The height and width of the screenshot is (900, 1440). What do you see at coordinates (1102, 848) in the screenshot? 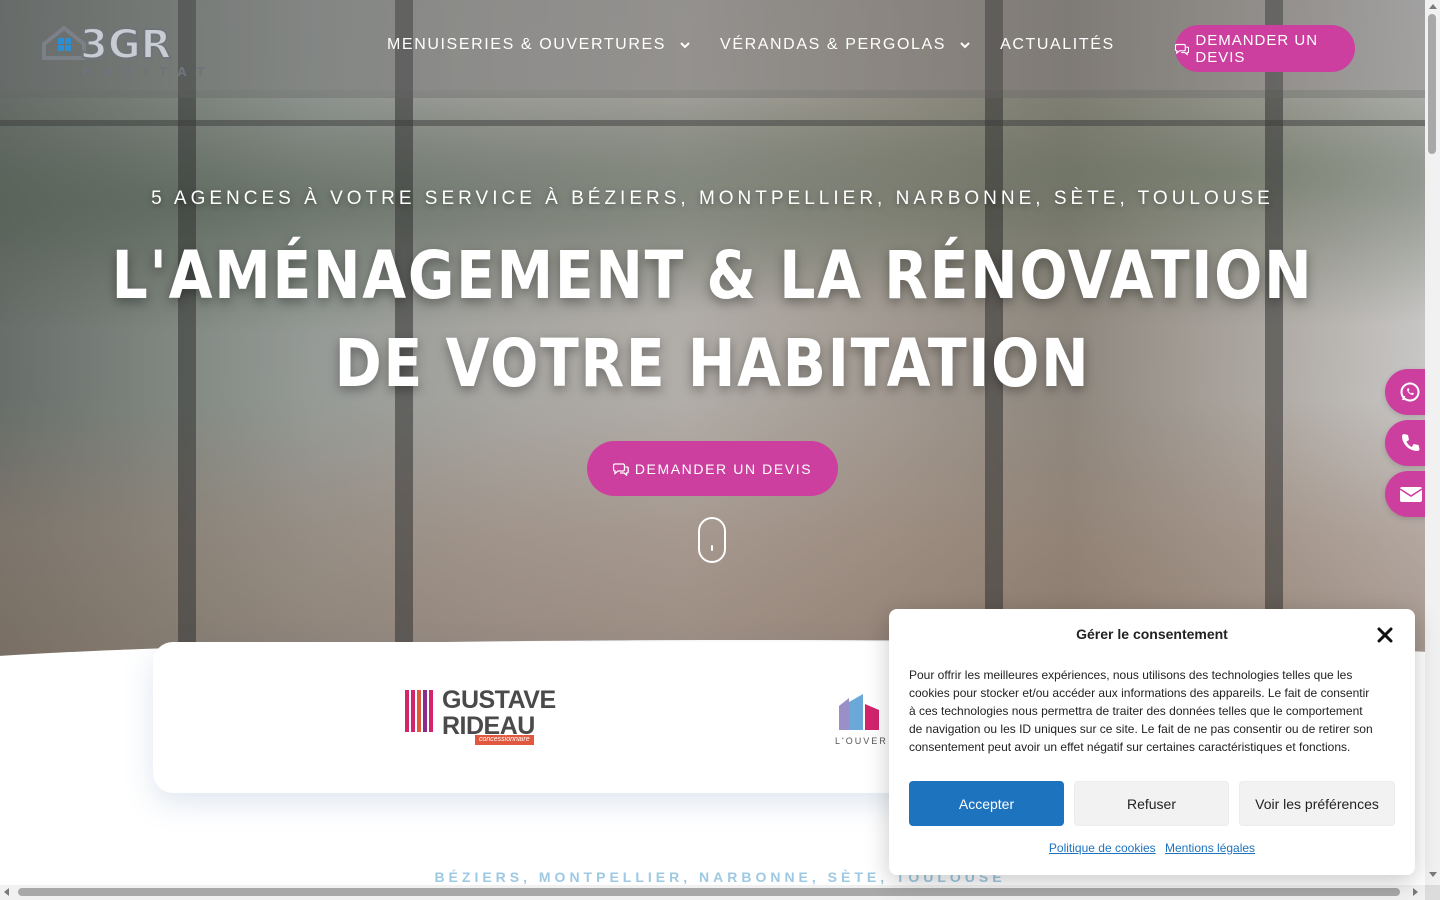
I see `cookie-policy-link: Politique de cookies` at bounding box center [1102, 848].